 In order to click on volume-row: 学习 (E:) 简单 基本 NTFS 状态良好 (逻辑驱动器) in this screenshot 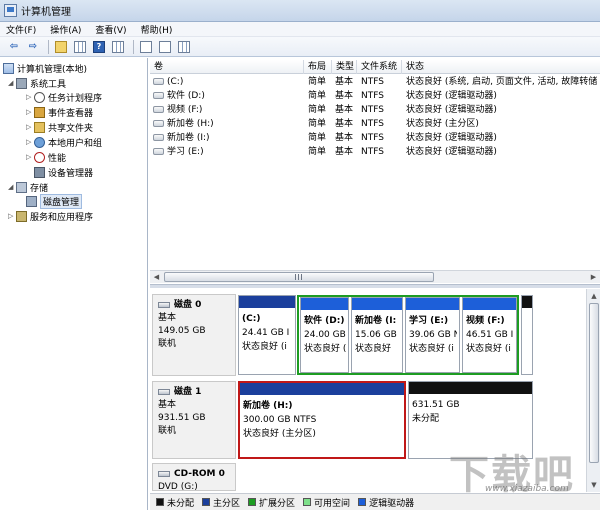, I will do `click(375, 152)`.